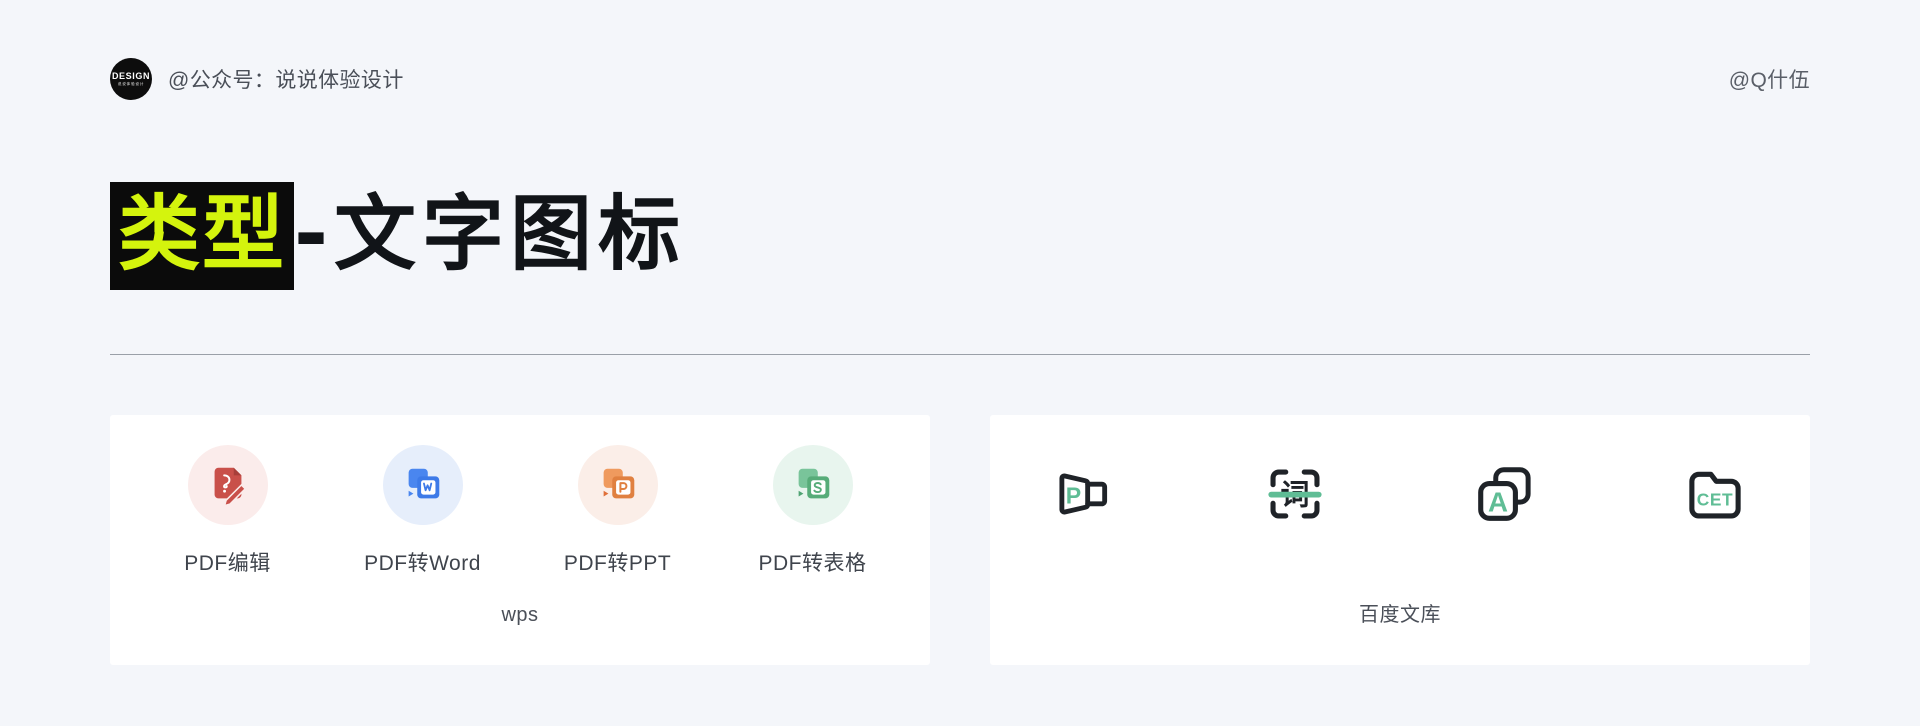 Image resolution: width=1920 pixels, height=726 pixels. What do you see at coordinates (1073, 495) in the screenshot?
I see `ppt-icon-glyph: P` at bounding box center [1073, 495].